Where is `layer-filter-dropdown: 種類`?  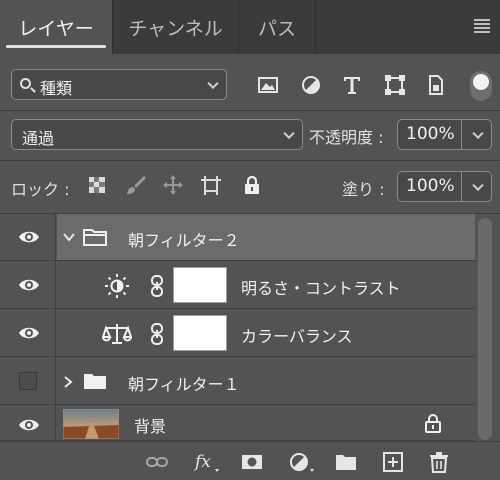
layer-filter-dropdown: 種類 is located at coordinates (119, 84).